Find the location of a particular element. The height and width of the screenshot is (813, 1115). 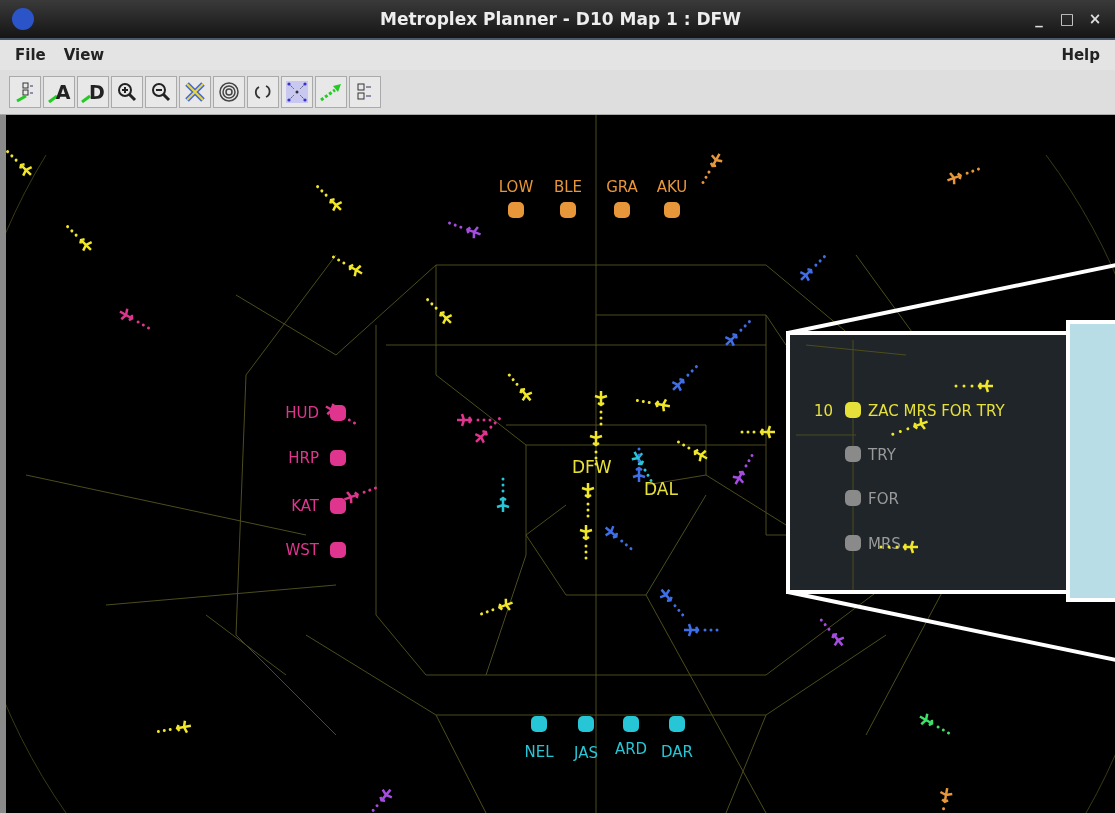

fix-label: WST is located at coordinates (302, 550).